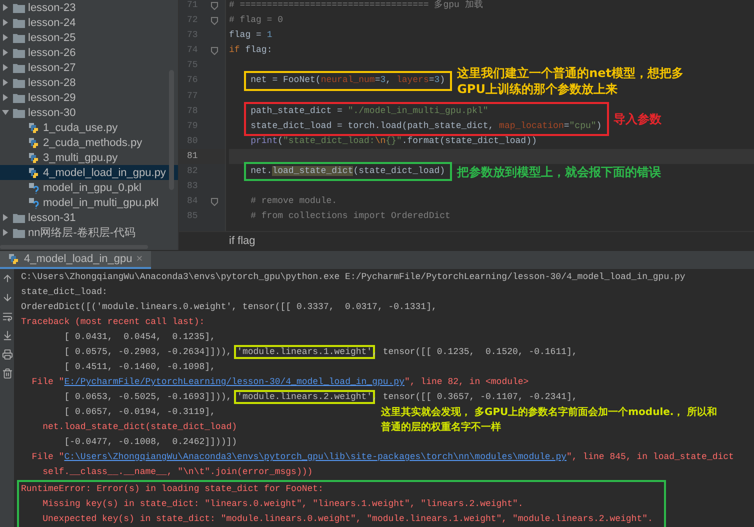  What do you see at coordinates (229, 307) in the screenshot?
I see `console-line: OrderedDict([('module.linears.0.weight', tensor([[ 0.3337, 0.0317, -0.1331],` at bounding box center [229, 307].